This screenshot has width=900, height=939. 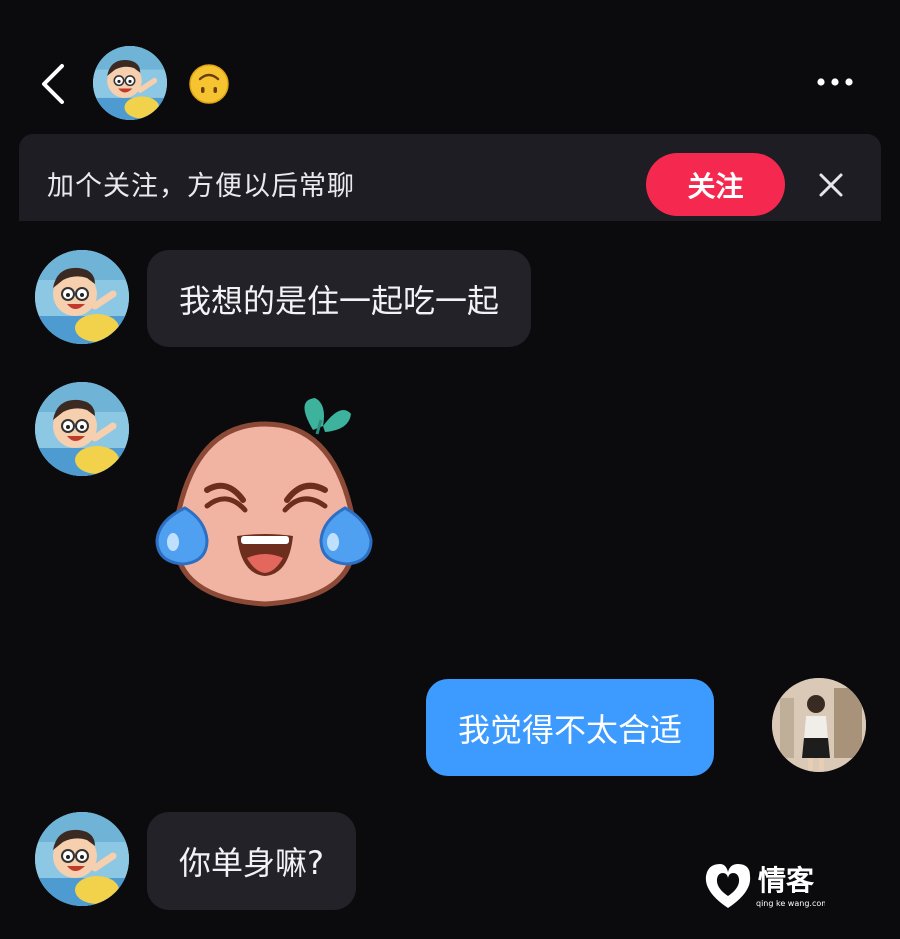 I want to click on svg-text: 情客, so click(x=786, y=880).